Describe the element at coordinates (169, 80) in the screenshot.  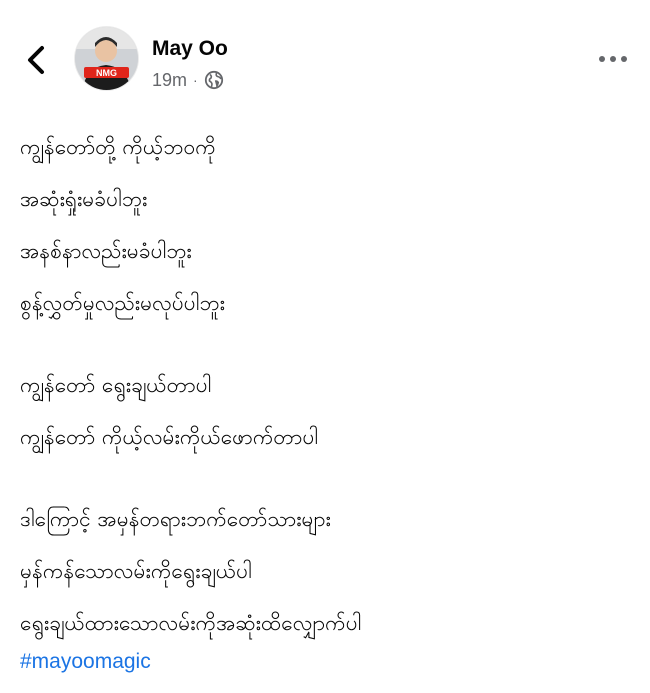
I see `post-time: 19m` at that location.